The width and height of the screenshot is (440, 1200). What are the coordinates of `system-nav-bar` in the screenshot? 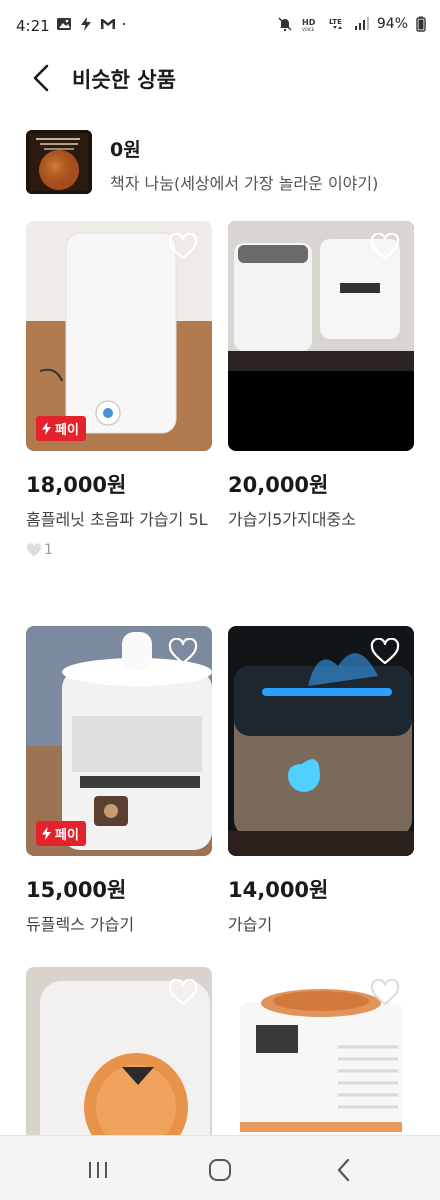 It's located at (220, 1167).